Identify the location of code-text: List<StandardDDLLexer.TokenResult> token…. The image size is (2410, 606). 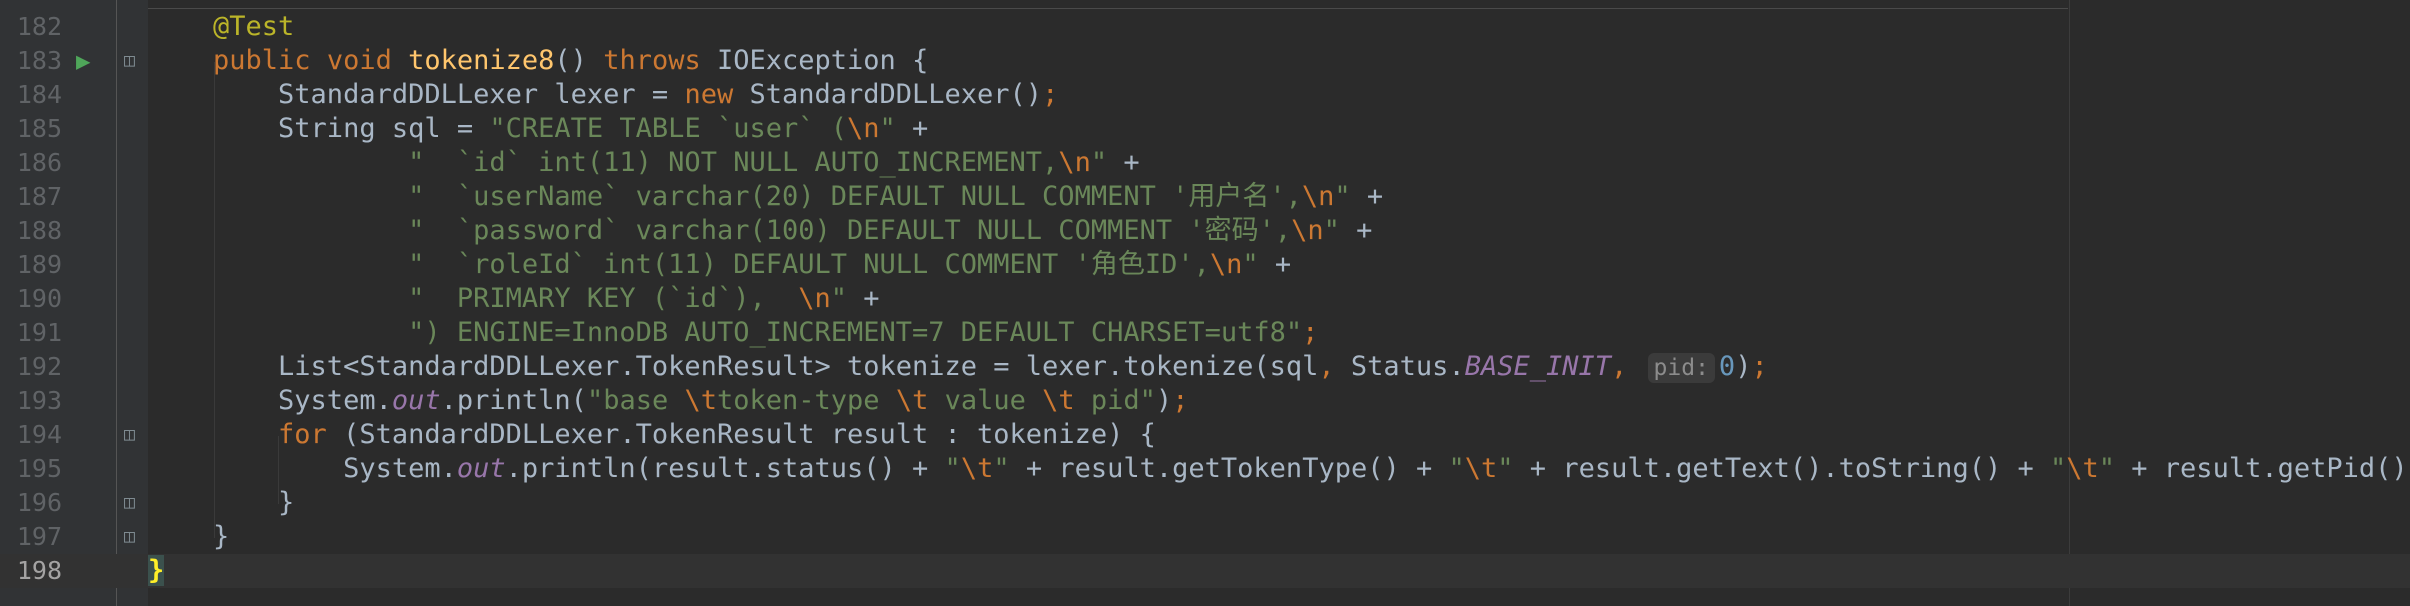
(958, 367).